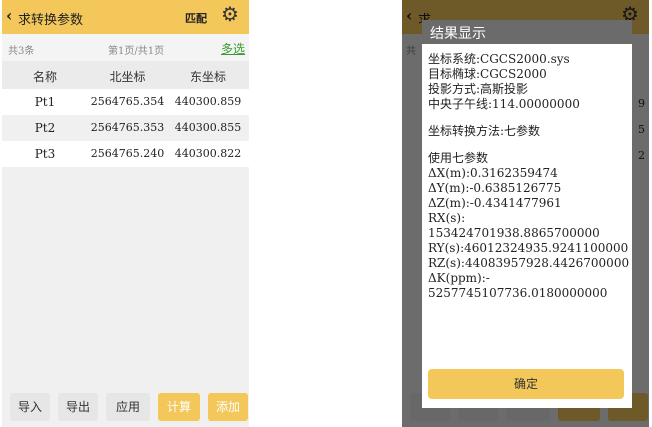 The width and height of the screenshot is (652, 427). I want to click on param-line: 153424701938.8865700000, so click(514, 233).